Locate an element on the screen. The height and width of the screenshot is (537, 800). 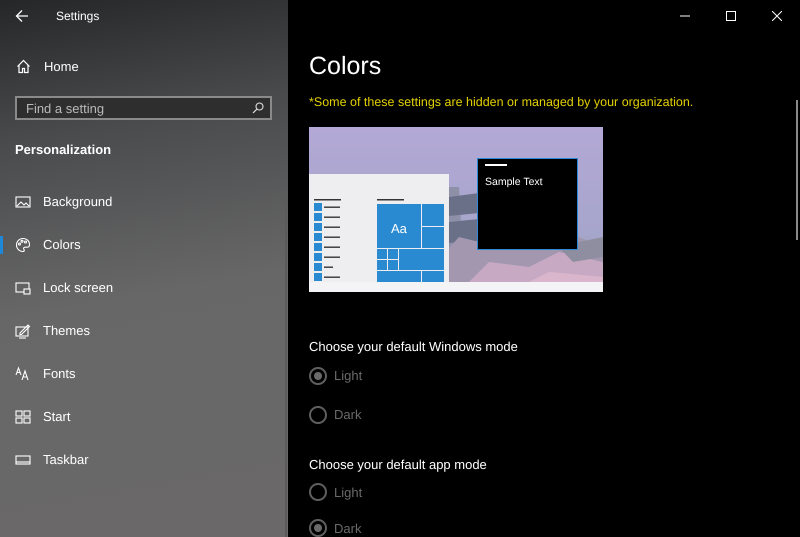
back-button is located at coordinates (22, 16).